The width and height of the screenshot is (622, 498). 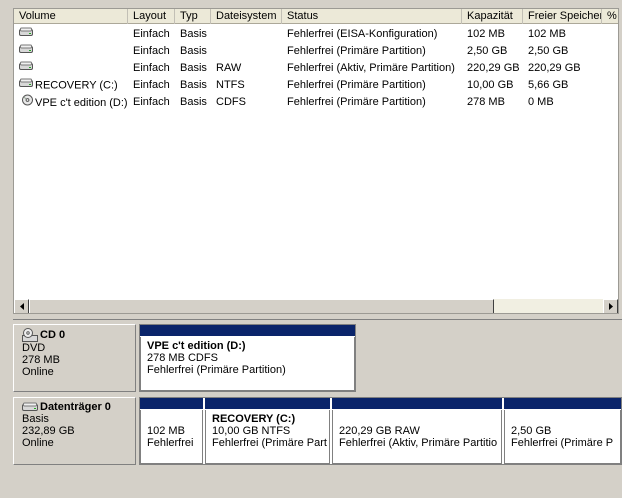 I want to click on disk-size: 278 MB, so click(x=41, y=360).